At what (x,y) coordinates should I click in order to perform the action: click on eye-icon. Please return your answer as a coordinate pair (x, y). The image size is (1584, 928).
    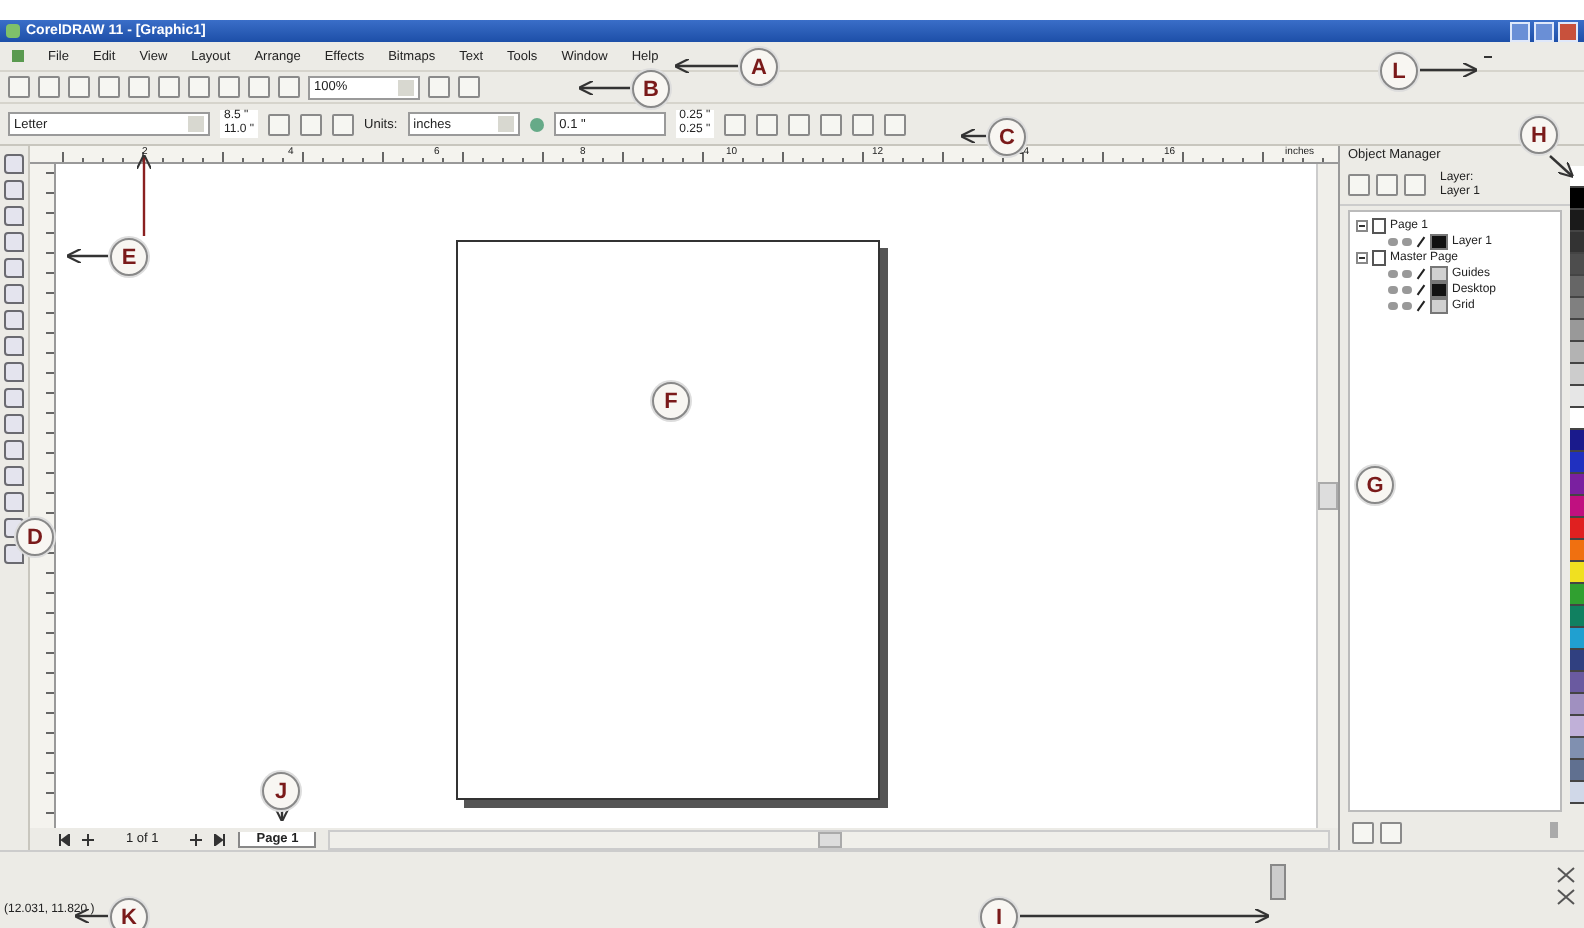
    Looking at the image, I should click on (1393, 242).